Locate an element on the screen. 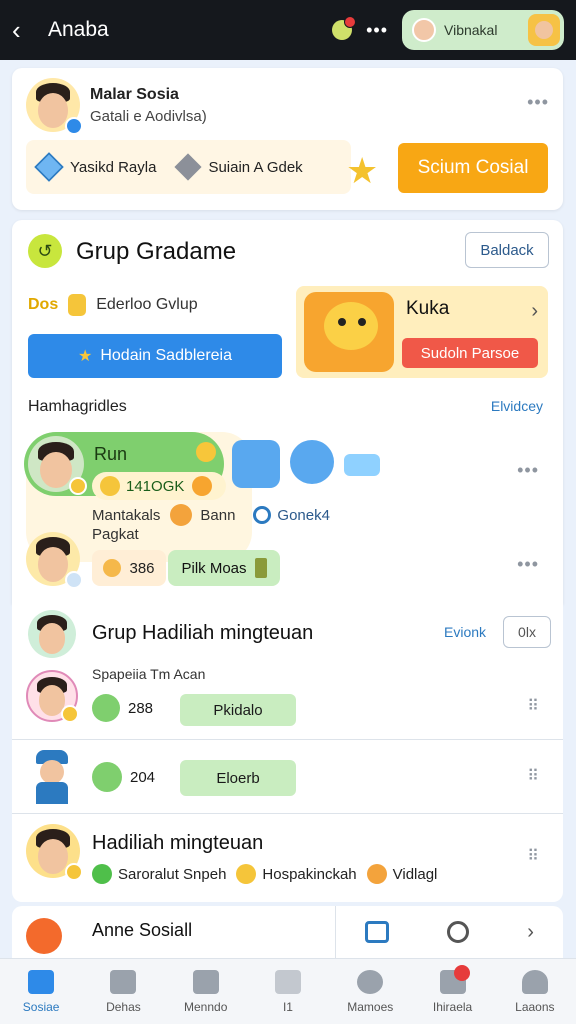  group-avatar is located at coordinates (52, 634).